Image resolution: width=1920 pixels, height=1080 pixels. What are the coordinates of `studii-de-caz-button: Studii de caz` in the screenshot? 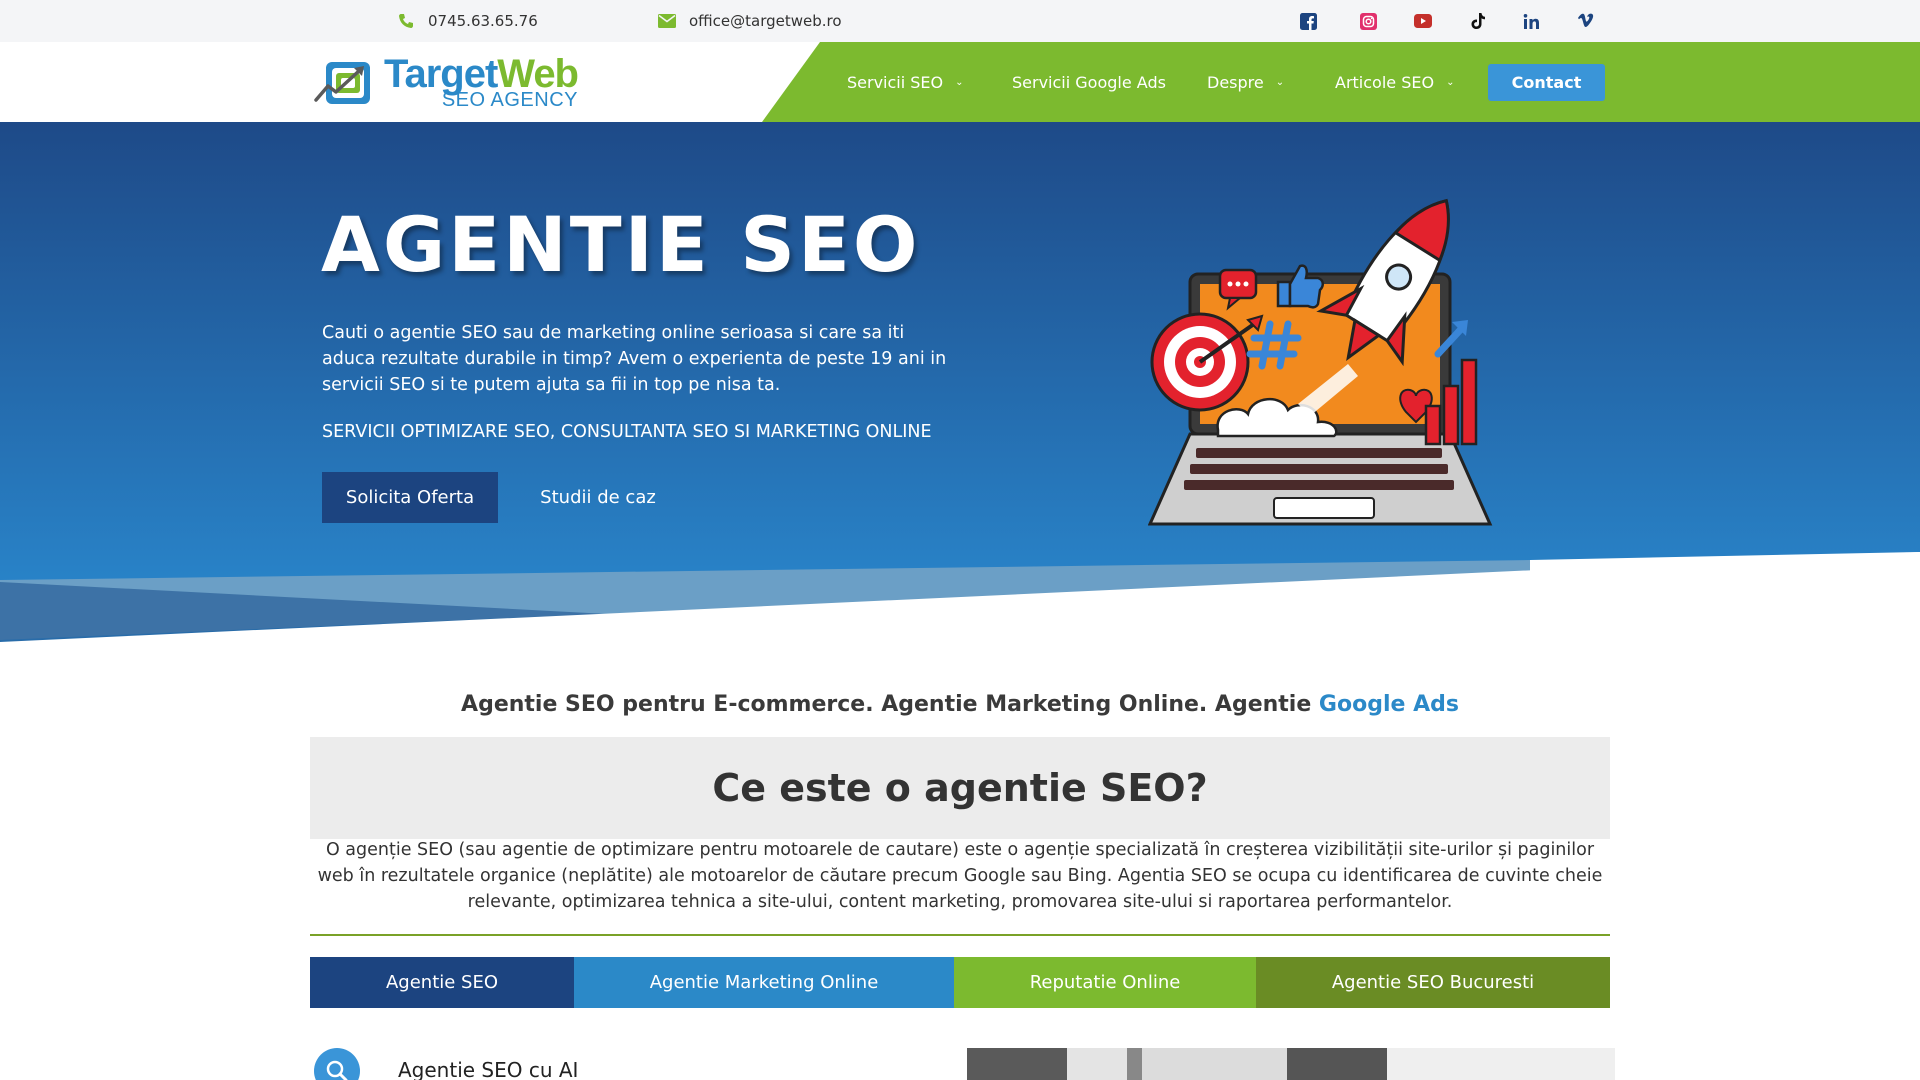 It's located at (598, 497).